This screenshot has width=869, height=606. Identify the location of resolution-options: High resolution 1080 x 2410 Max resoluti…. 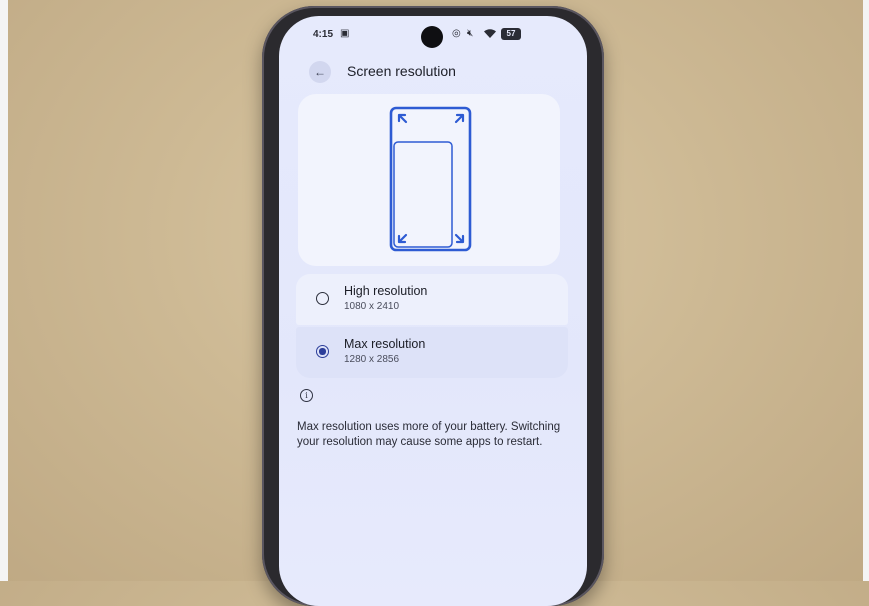
(432, 326).